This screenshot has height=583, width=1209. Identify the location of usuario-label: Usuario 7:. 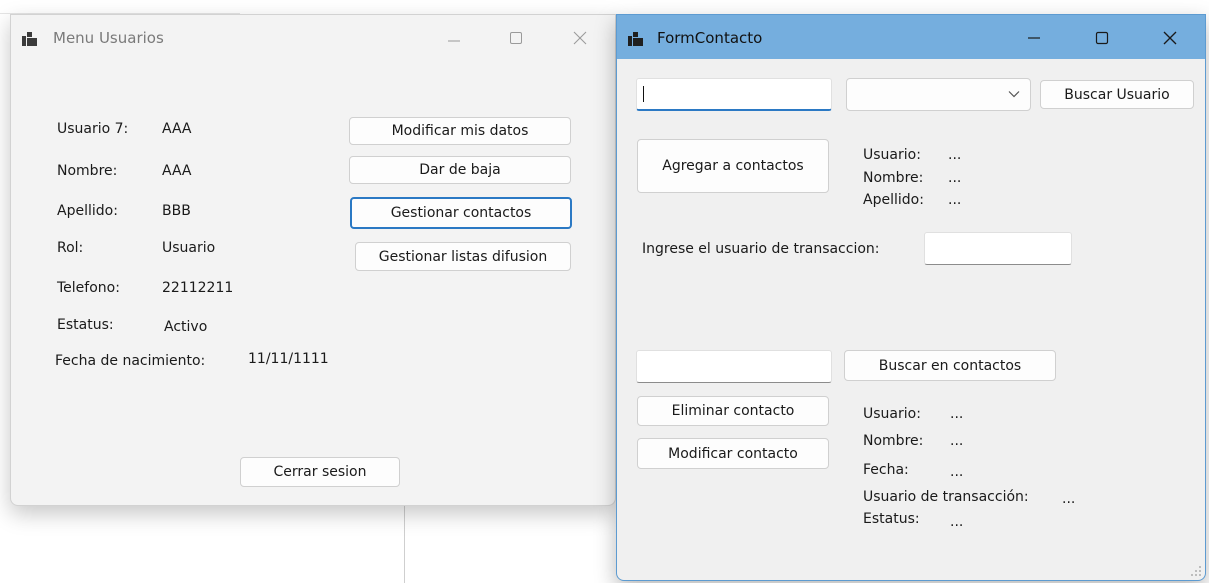
(93, 129).